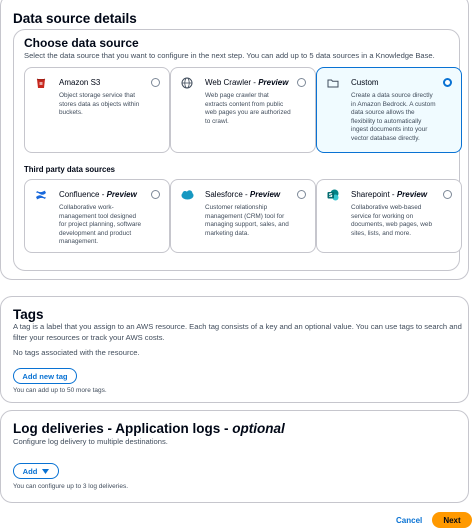 This screenshot has height=530, width=474. Describe the element at coordinates (333, 82) in the screenshot. I see `folder-icon` at that location.